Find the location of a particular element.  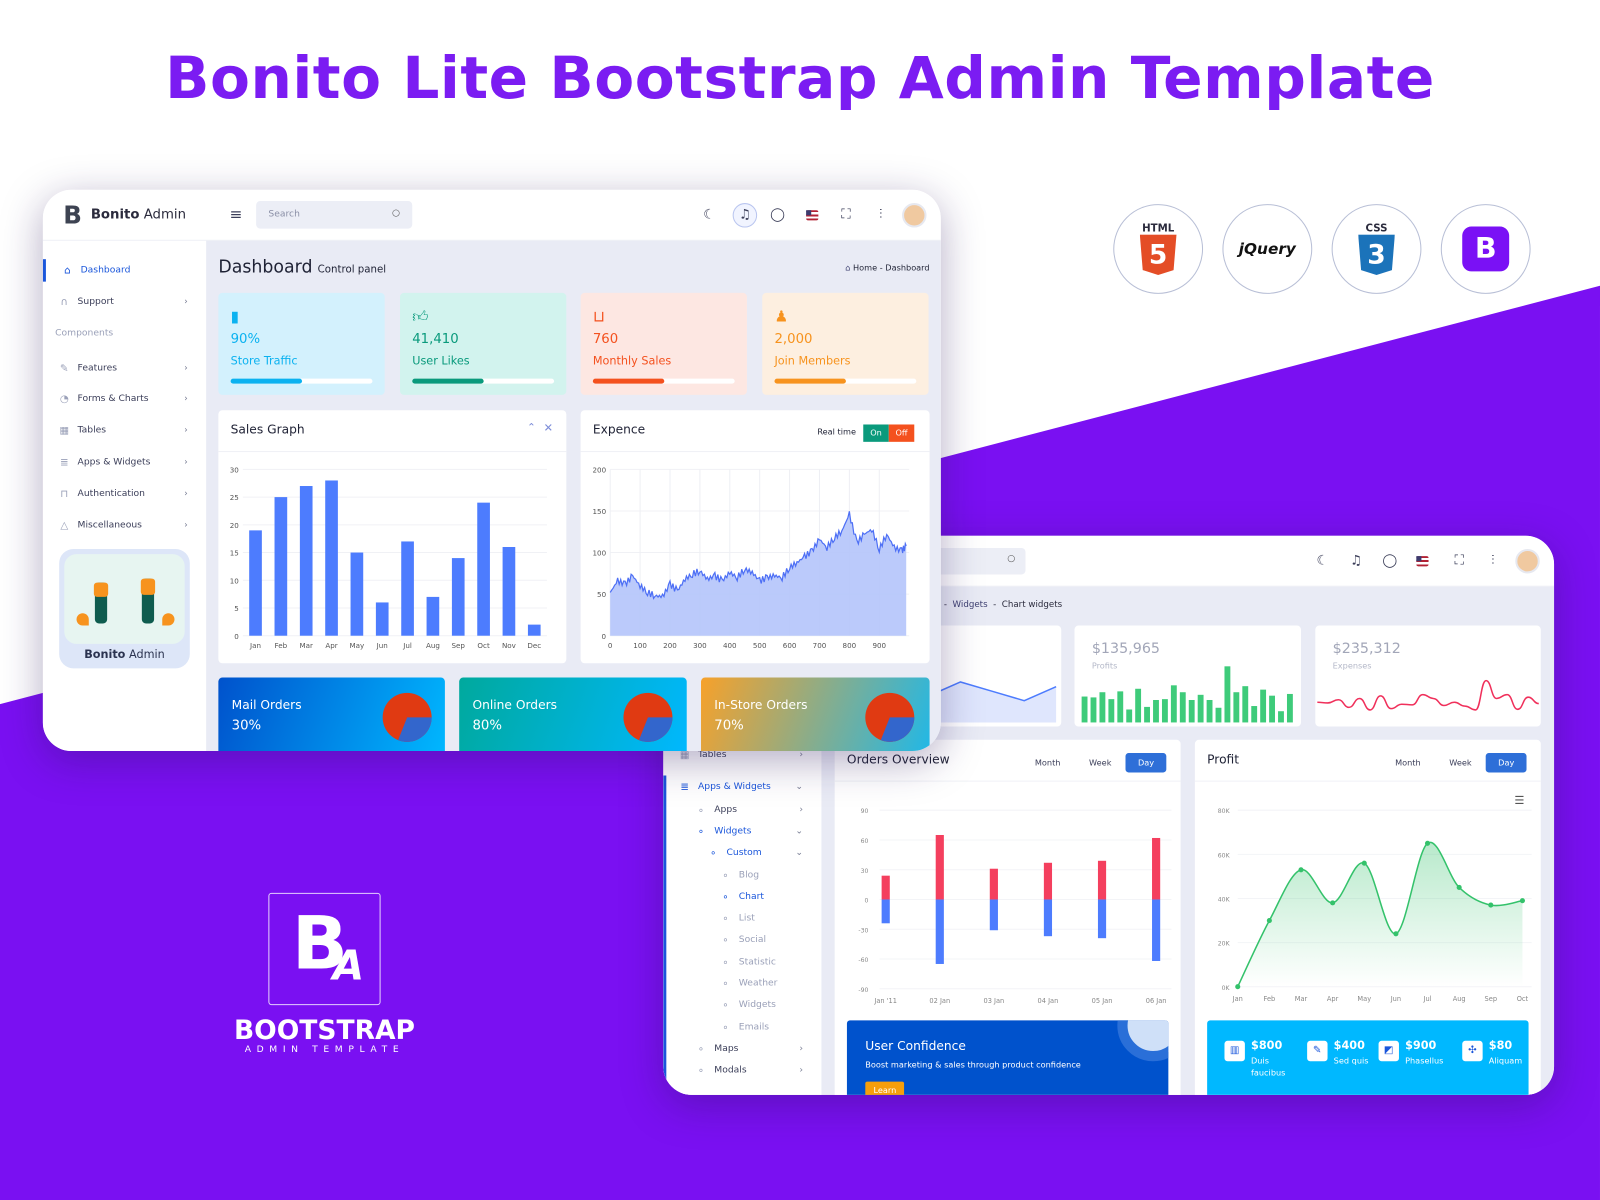

breadcrumb-home: Home is located at coordinates (865, 267).